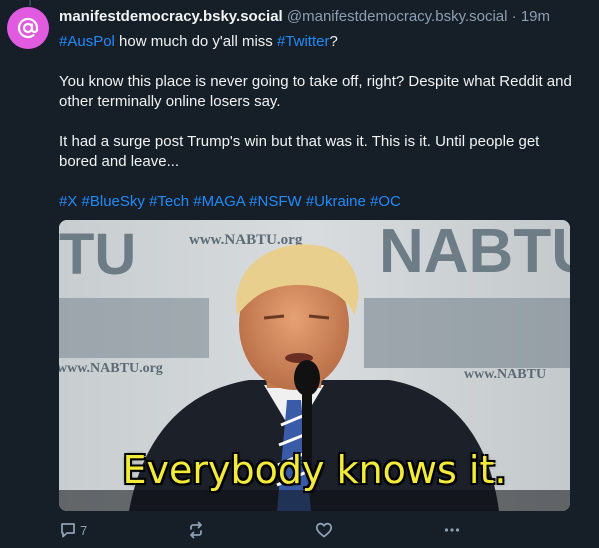 This screenshot has height=548, width=599. I want to click on at-sign-icon, so click(28, 28).